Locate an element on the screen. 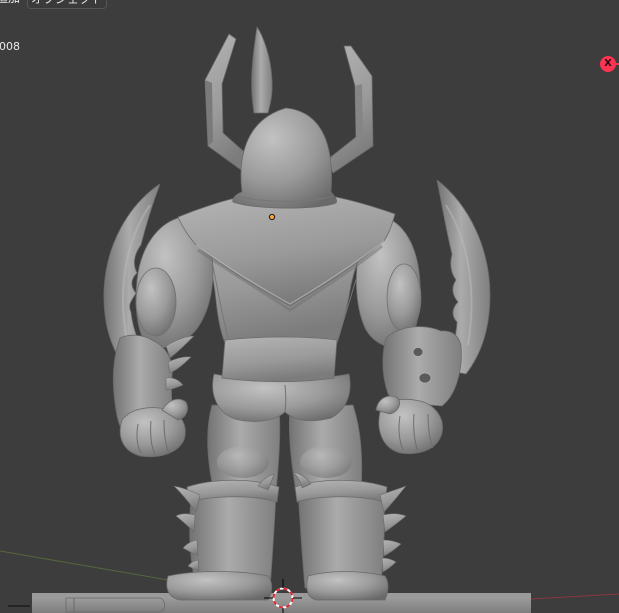 The image size is (619, 613). gizmo-x-label: X is located at coordinates (608, 63).